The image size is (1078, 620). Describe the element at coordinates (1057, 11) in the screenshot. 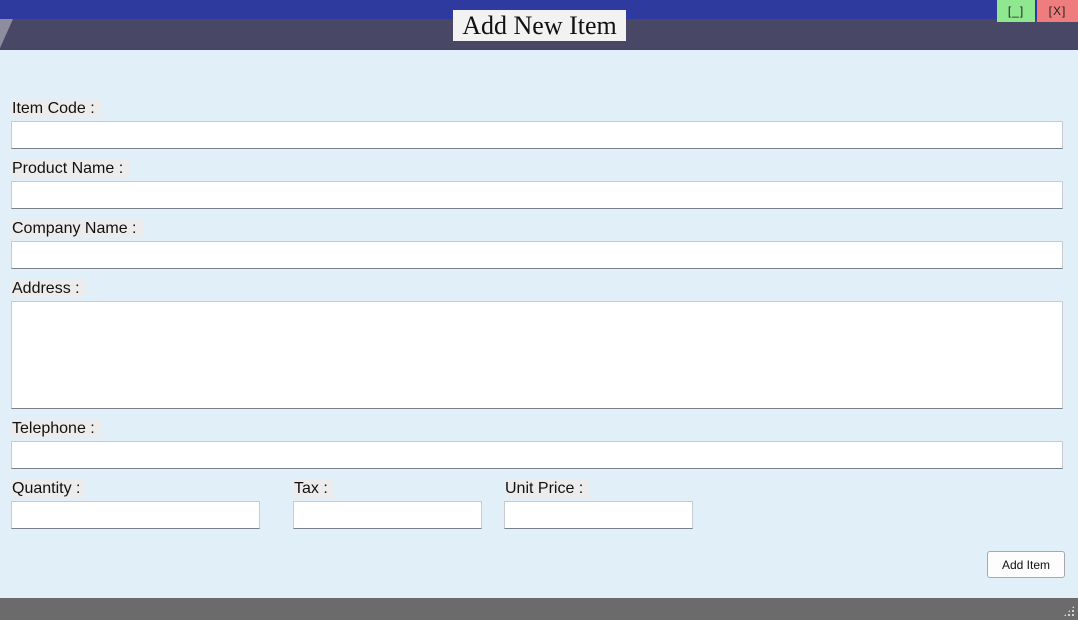

I see `close-button: [X]` at that location.